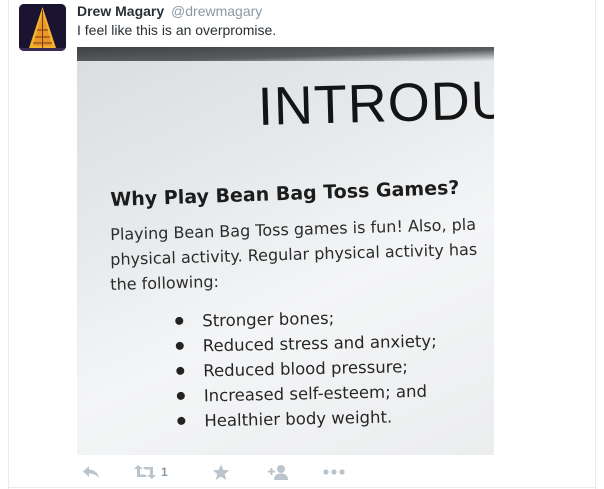 This screenshot has height=489, width=604. Describe the element at coordinates (315, 393) in the screenshot. I see `bullet-text: Increased self-esteem; and` at that location.